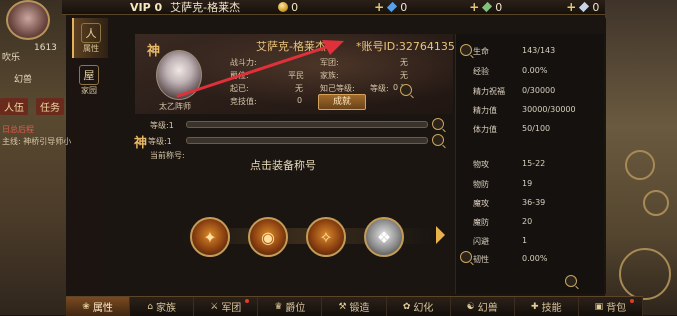 This screenshot has height=316, width=677. Describe the element at coordinates (162, 306) in the screenshot. I see `tab-family: ⌂ 家族` at that location.